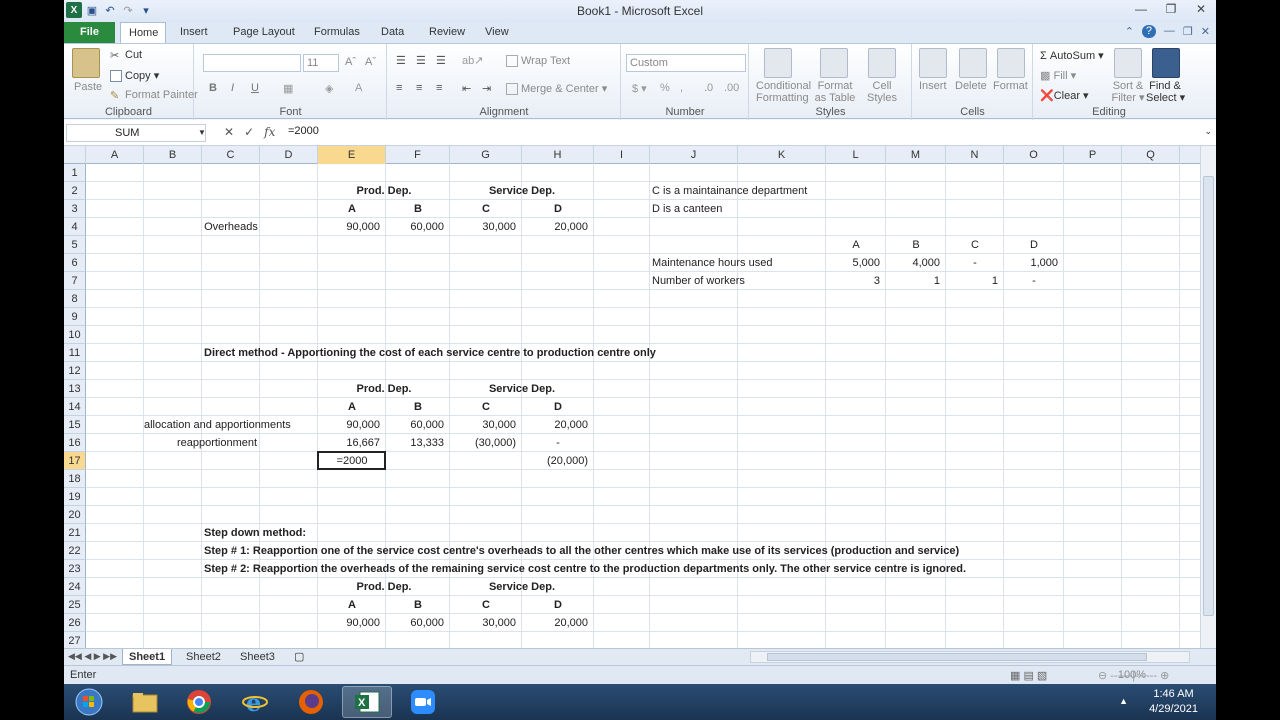  What do you see at coordinates (75, 587) in the screenshot?
I see `row-header-24: 24` at bounding box center [75, 587].